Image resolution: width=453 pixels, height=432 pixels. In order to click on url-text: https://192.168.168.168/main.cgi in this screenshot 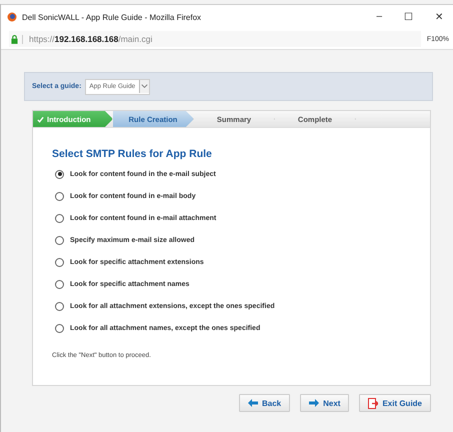, I will do `click(90, 39)`.